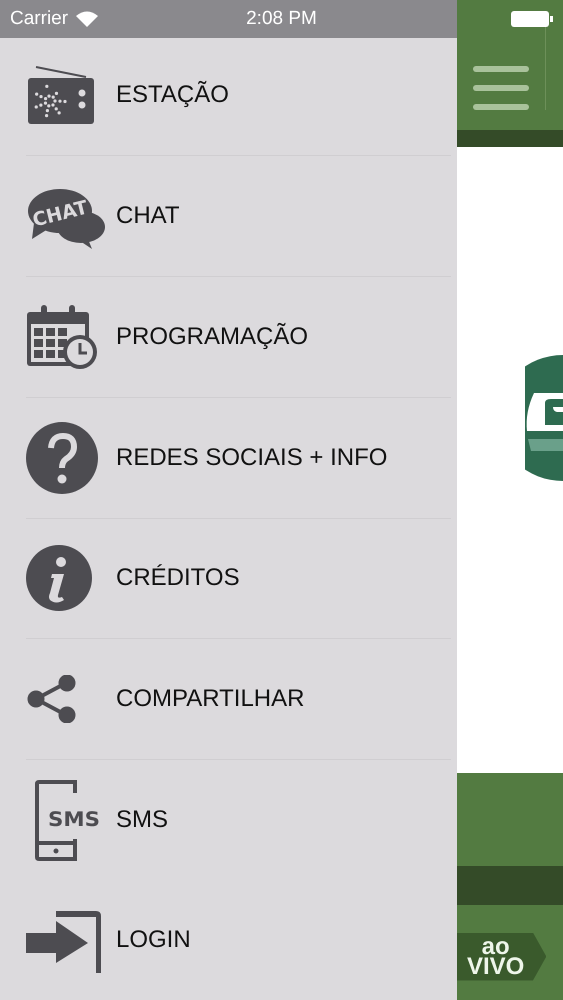 Image resolution: width=563 pixels, height=1000 pixels. Describe the element at coordinates (62, 458) in the screenshot. I see `question-icon` at that location.